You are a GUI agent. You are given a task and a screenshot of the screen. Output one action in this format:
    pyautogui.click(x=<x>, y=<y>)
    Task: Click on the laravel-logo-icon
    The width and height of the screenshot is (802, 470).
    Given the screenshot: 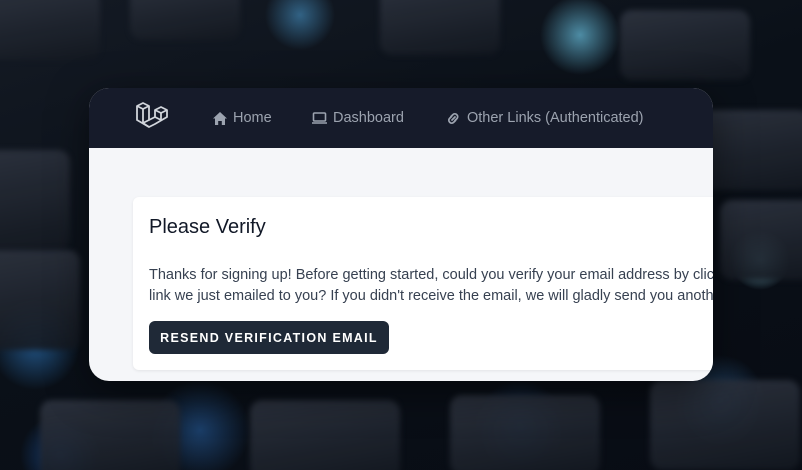 What is the action you would take?
    pyautogui.click(x=152, y=117)
    